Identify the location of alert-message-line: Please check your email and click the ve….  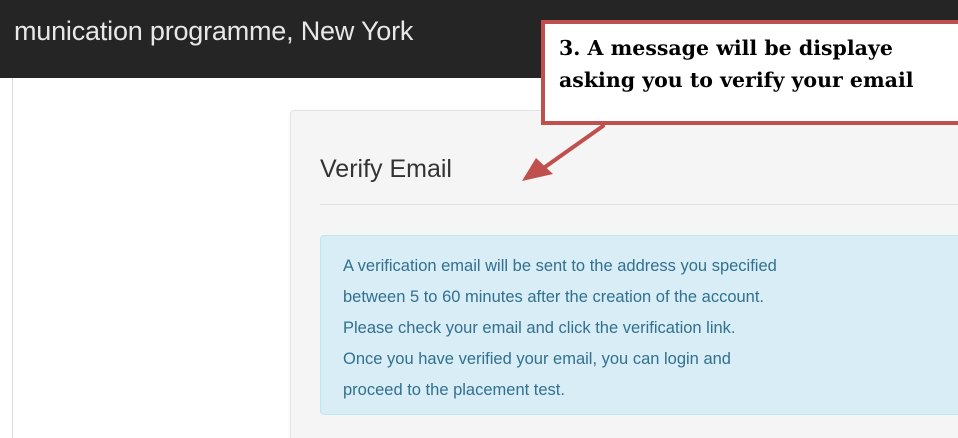
(539, 328).